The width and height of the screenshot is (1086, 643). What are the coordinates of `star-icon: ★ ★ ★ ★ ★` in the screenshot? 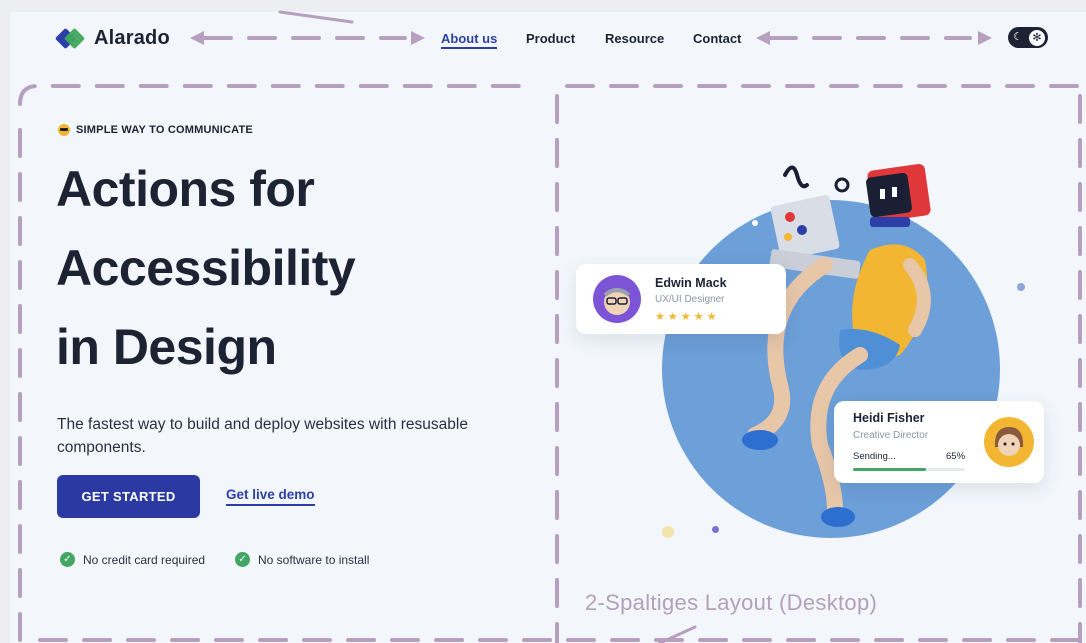 It's located at (686, 317).